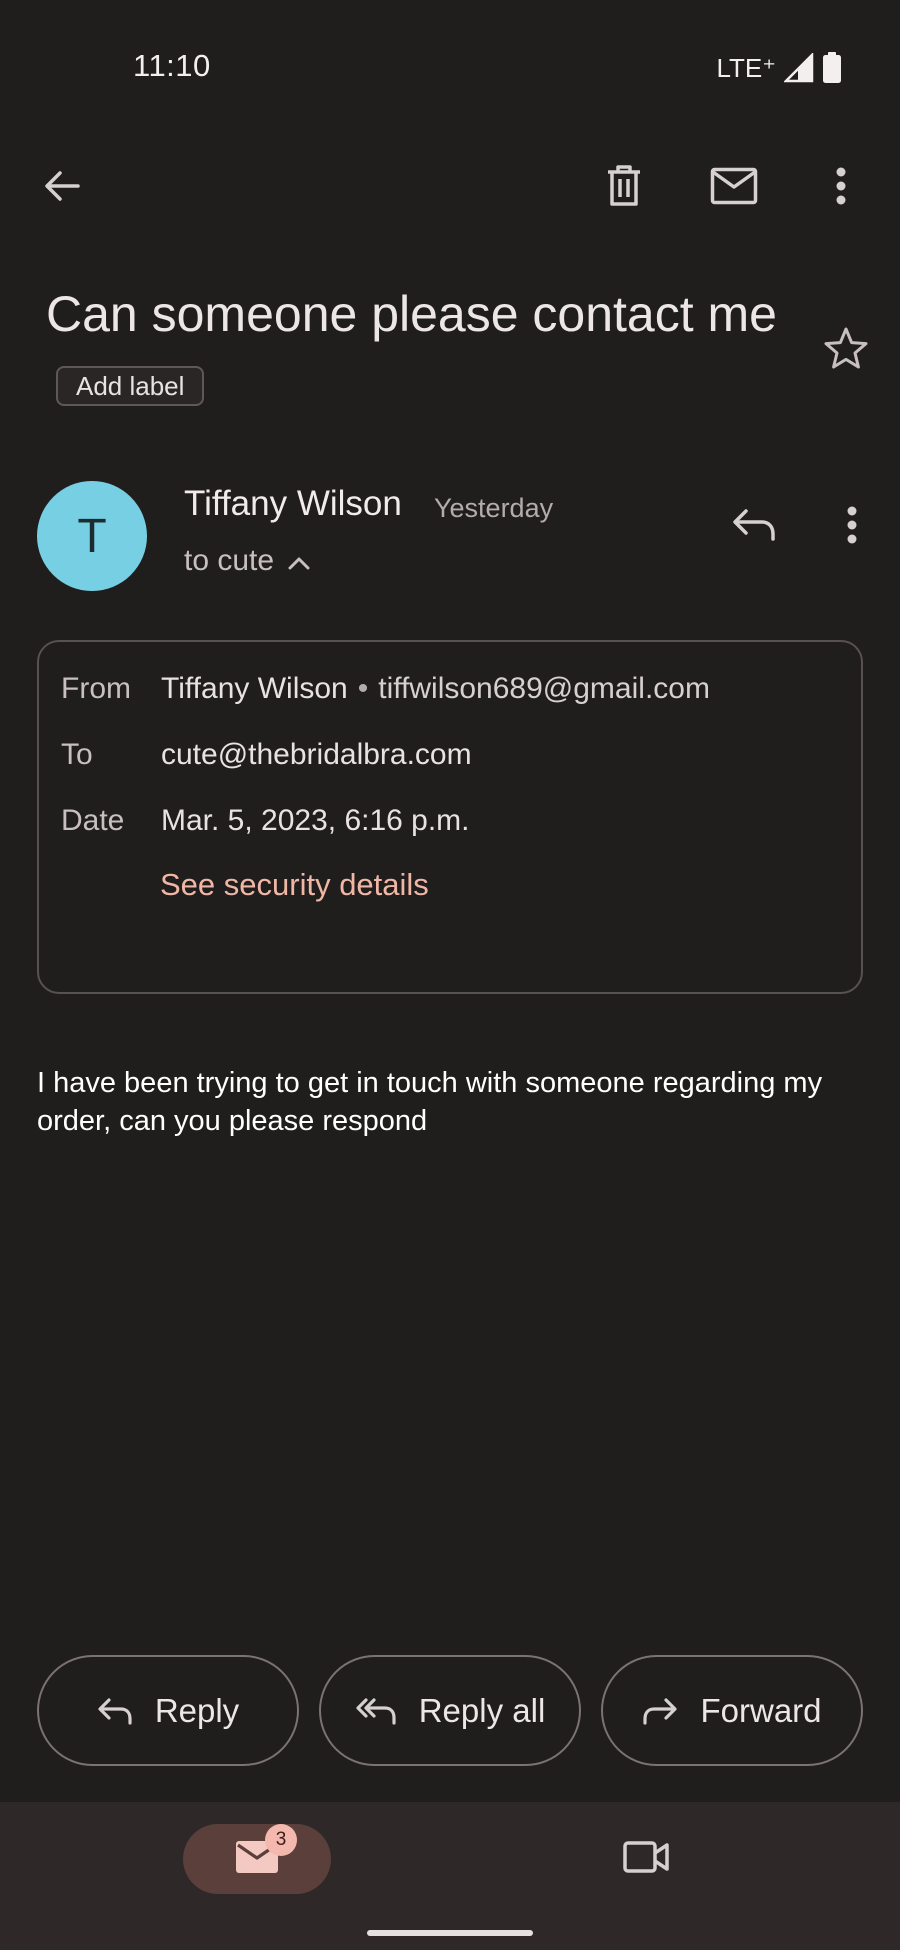 This screenshot has height=1950, width=900. I want to click on email-subject: Can someone please contact me Add label, so click(426, 350).